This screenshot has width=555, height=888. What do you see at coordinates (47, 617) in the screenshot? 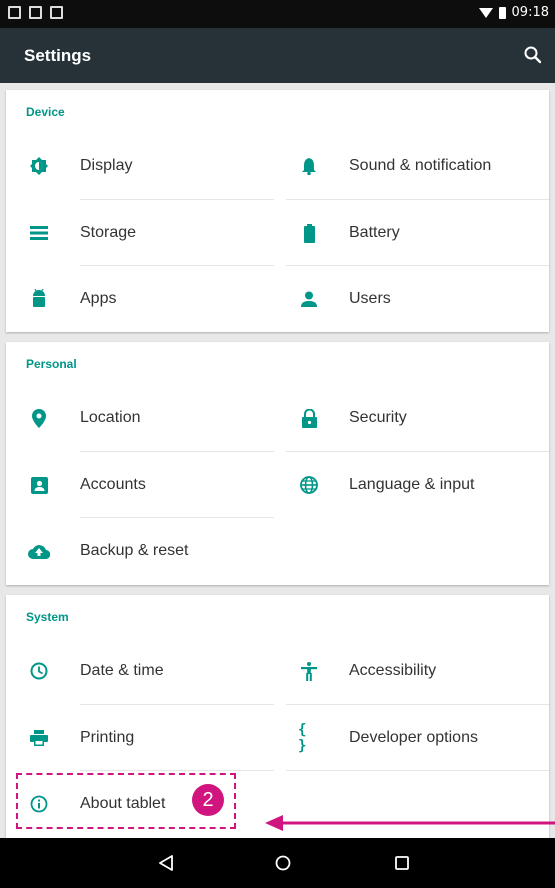
I see `section-title-system: System` at bounding box center [47, 617].